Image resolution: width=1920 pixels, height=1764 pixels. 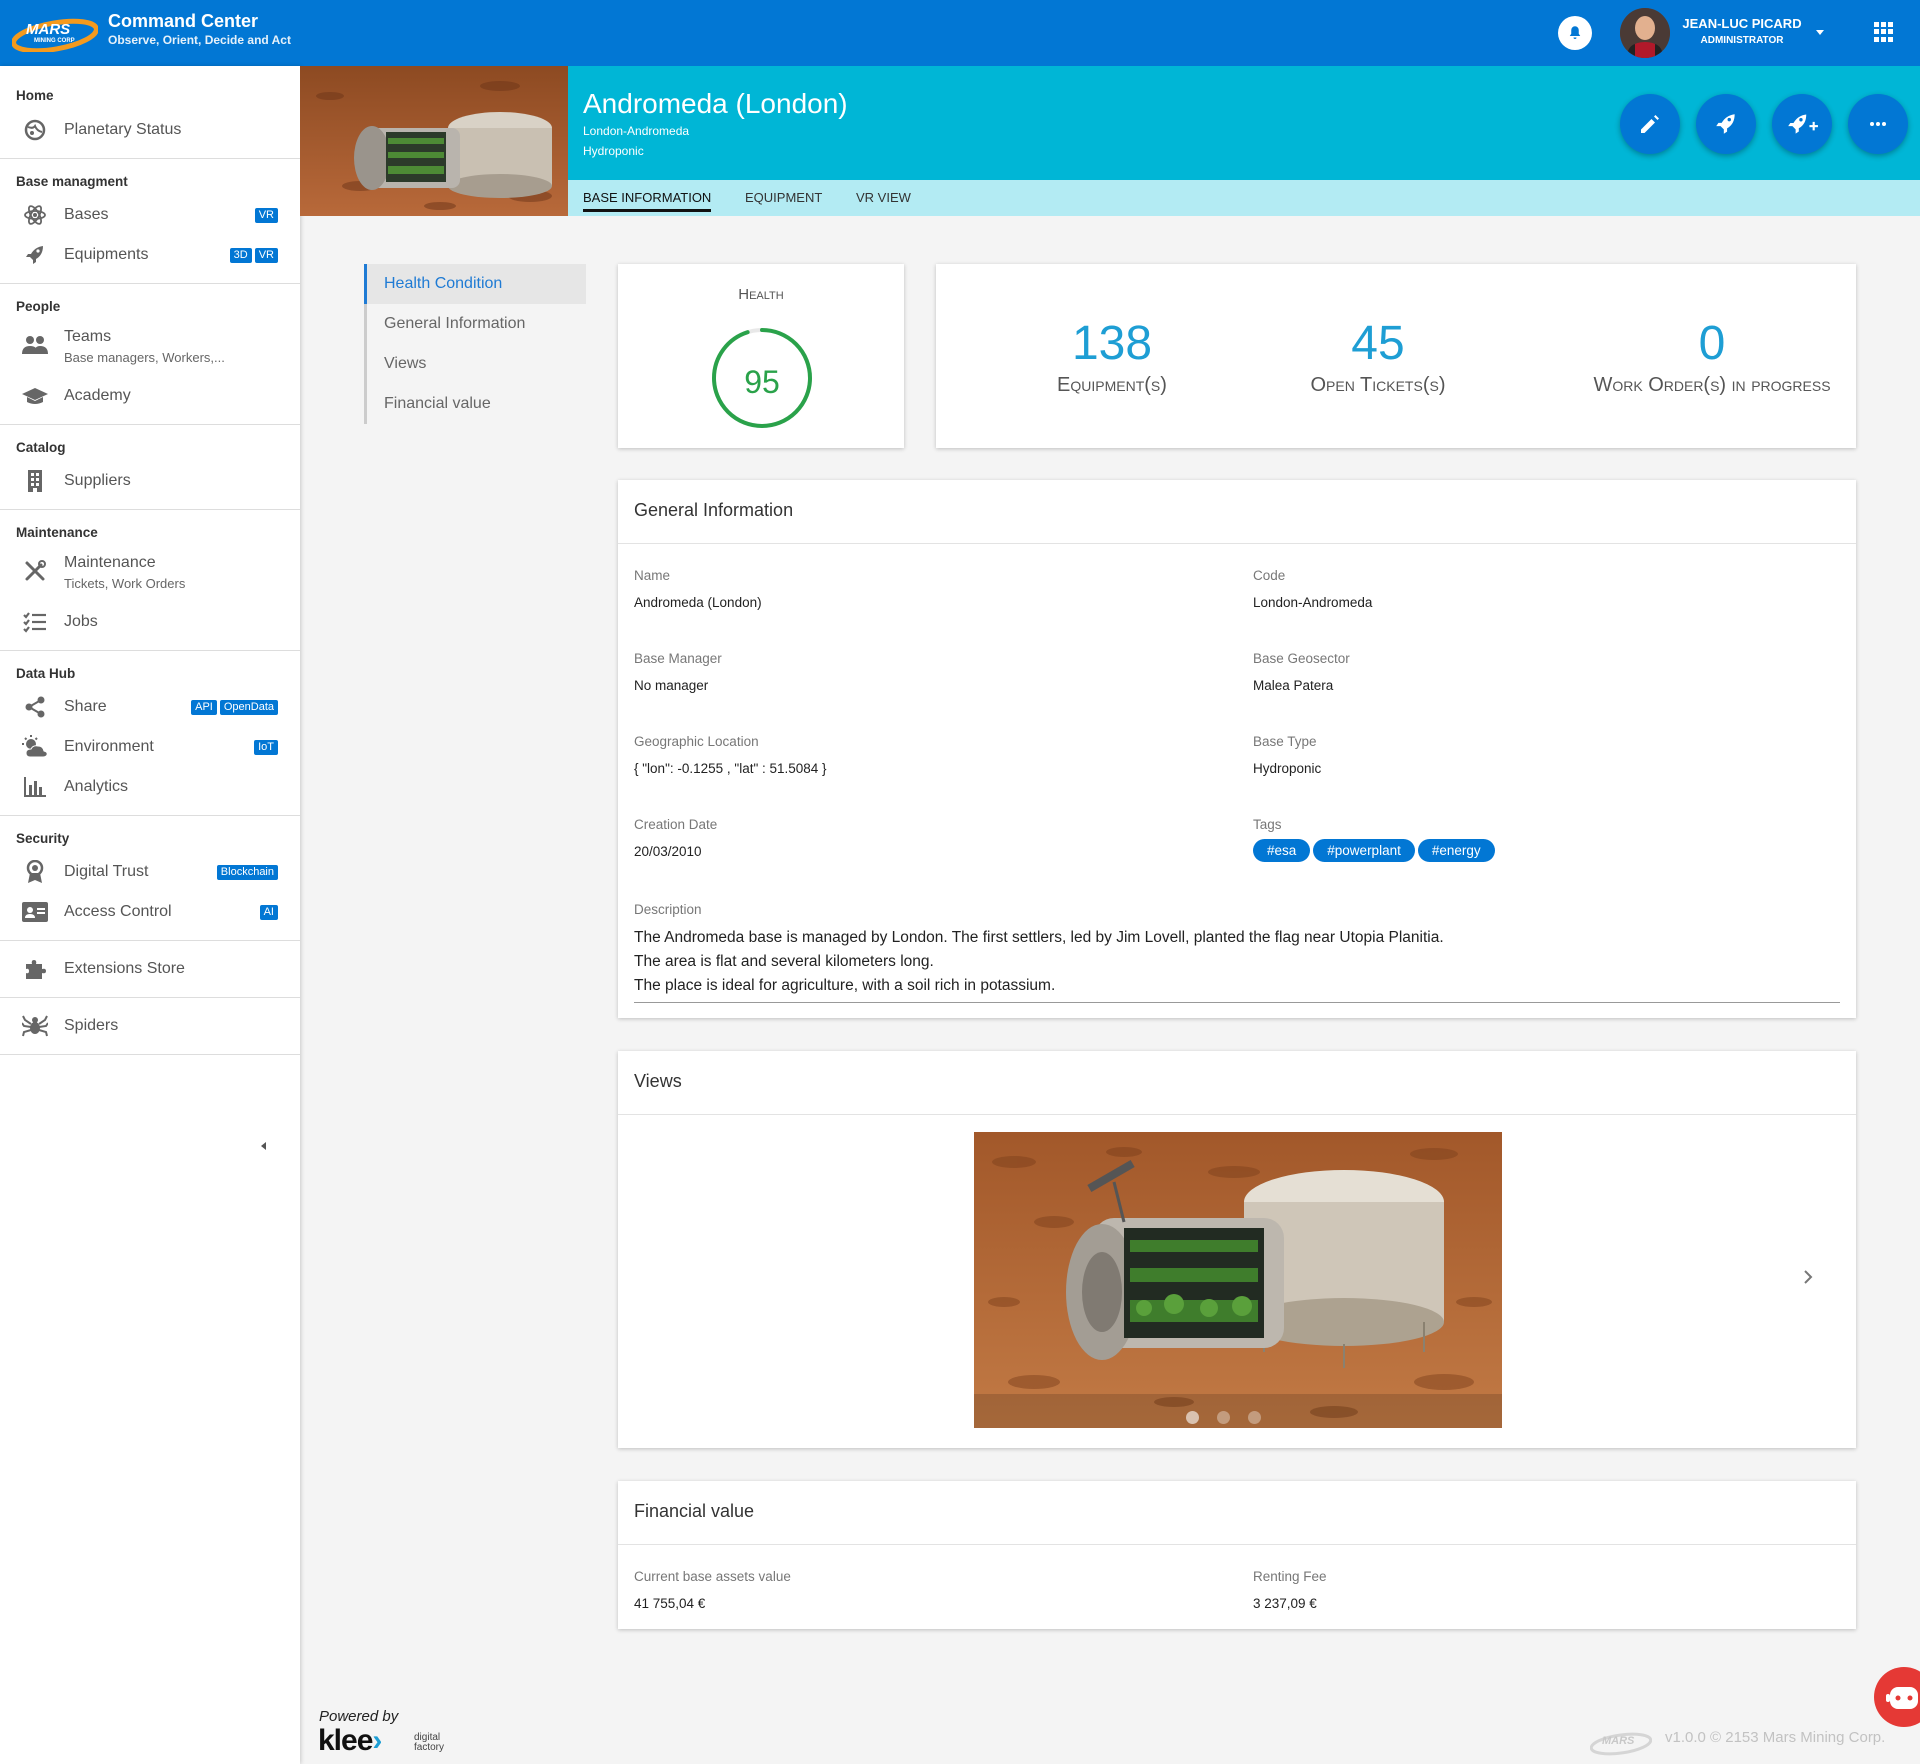 I want to click on tag-chip: #esa, so click(x=1282, y=850).